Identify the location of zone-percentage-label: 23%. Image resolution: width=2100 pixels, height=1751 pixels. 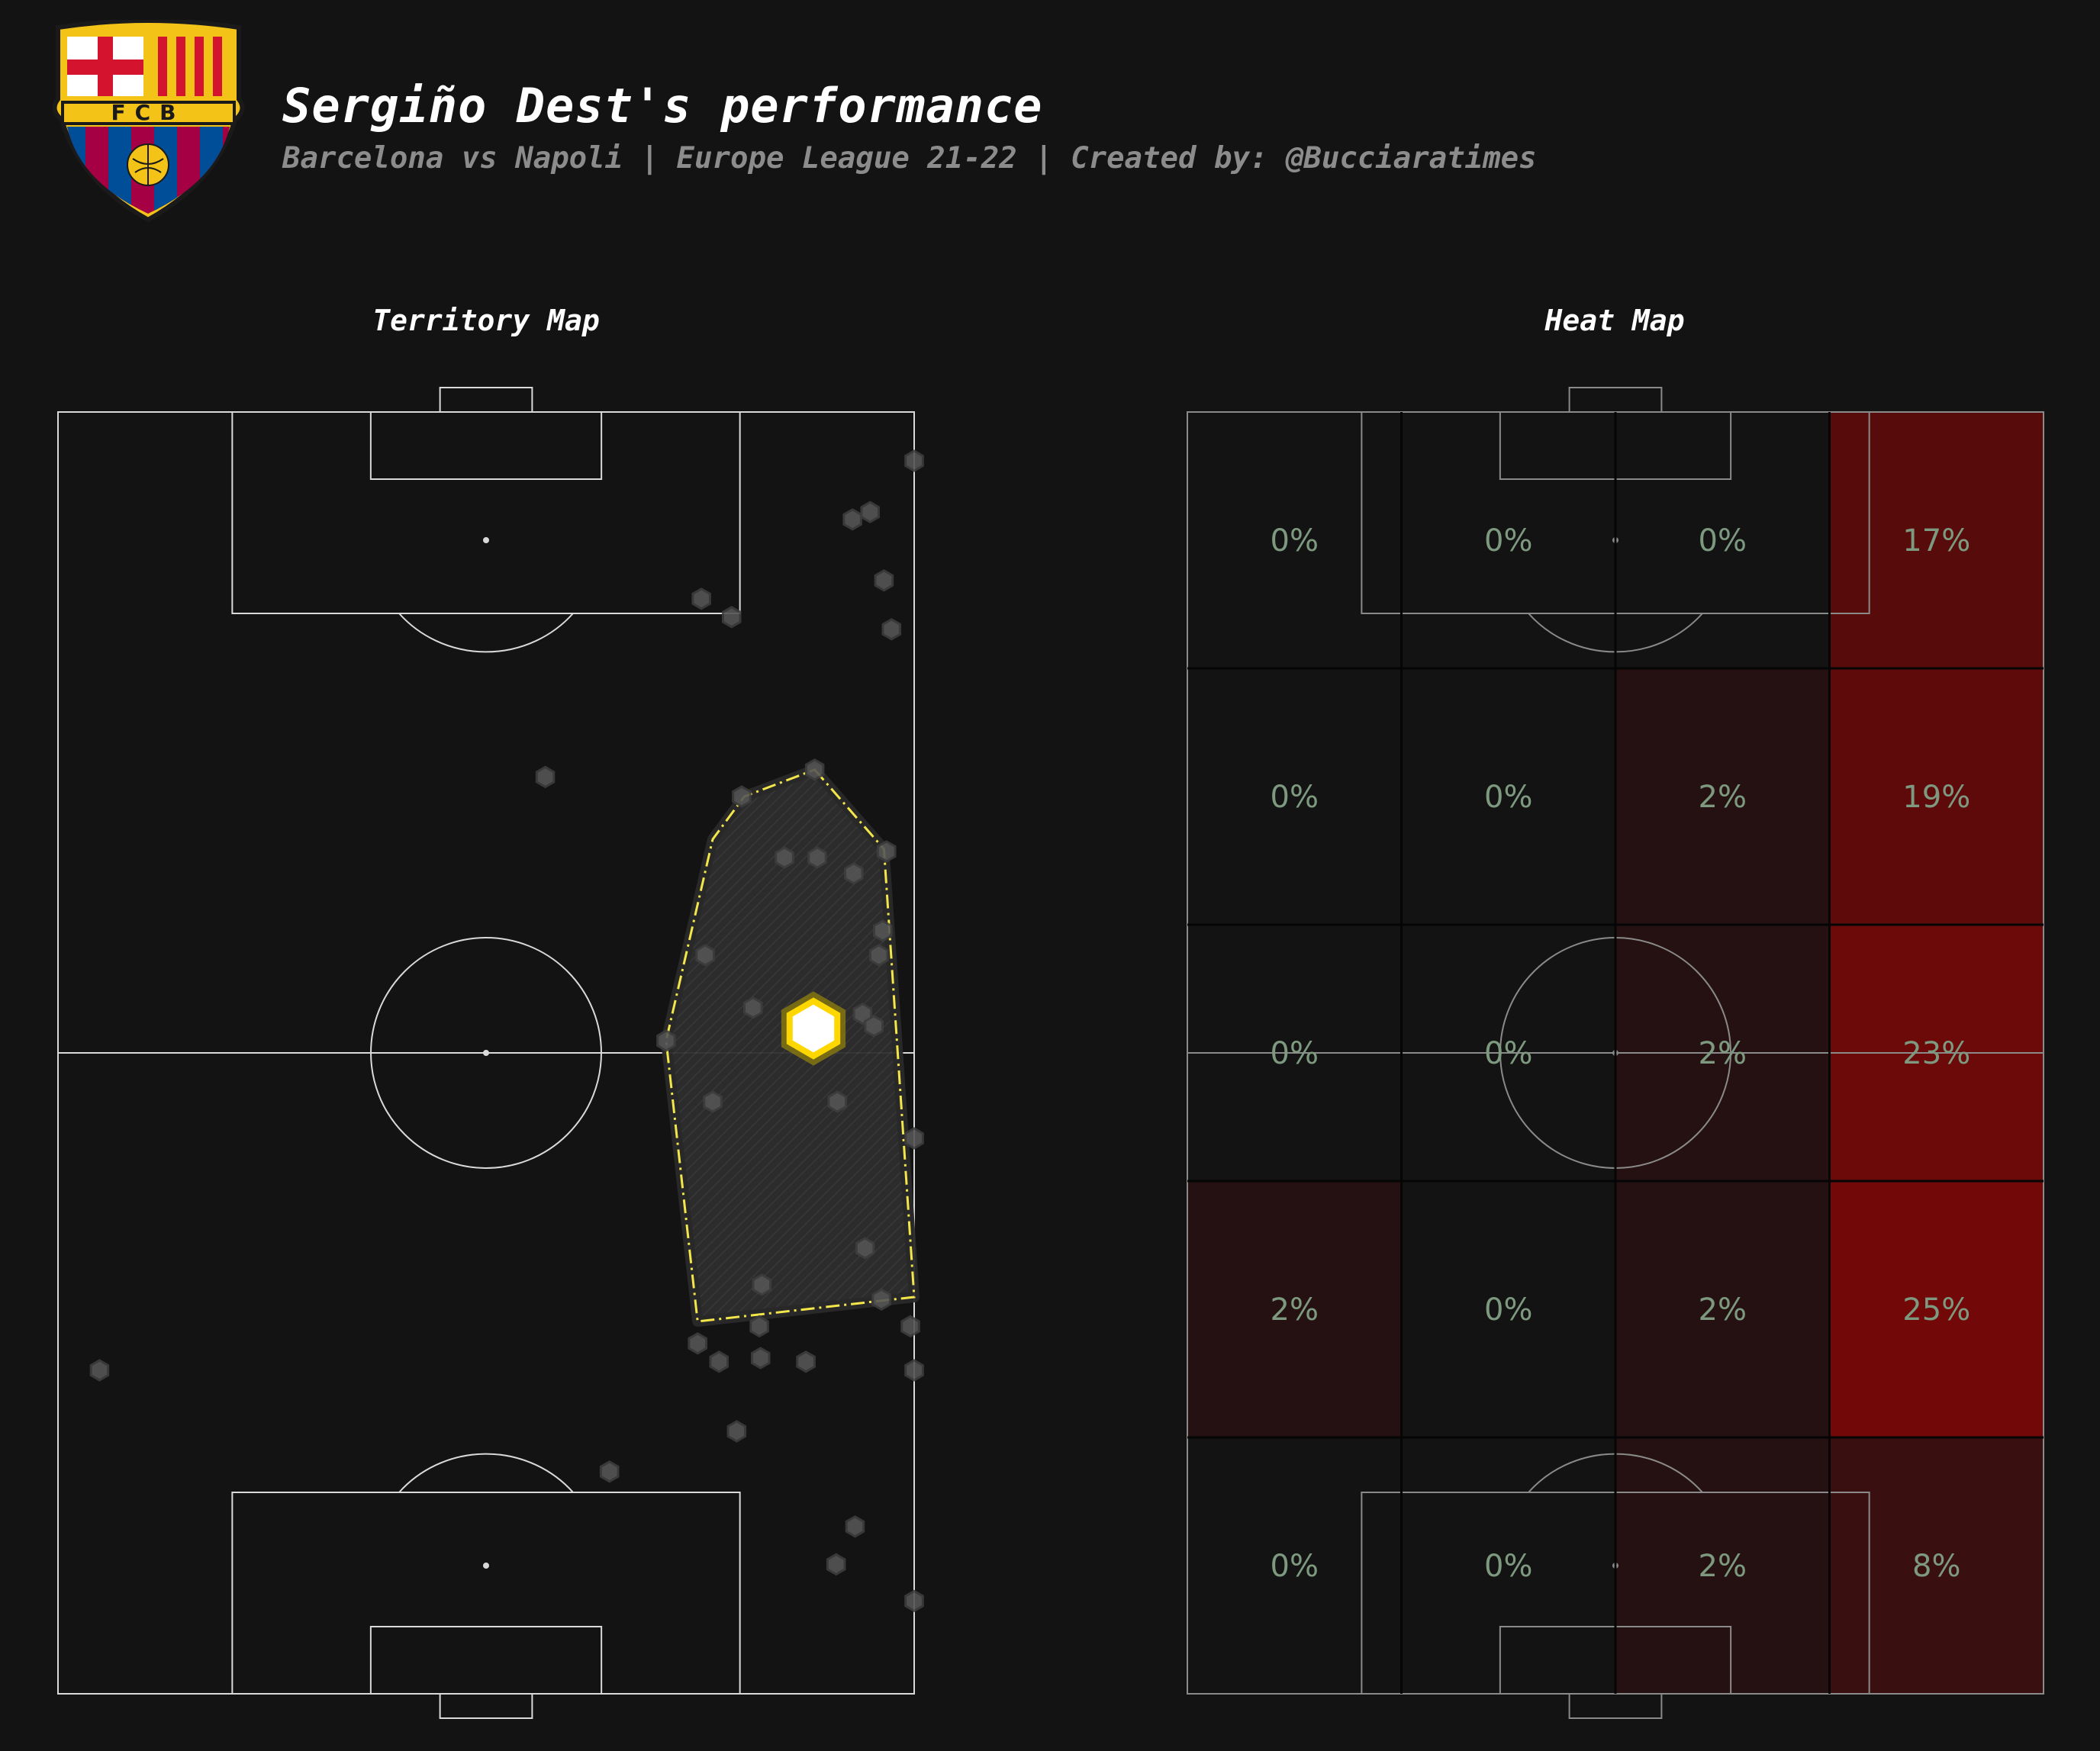
(1936, 1054).